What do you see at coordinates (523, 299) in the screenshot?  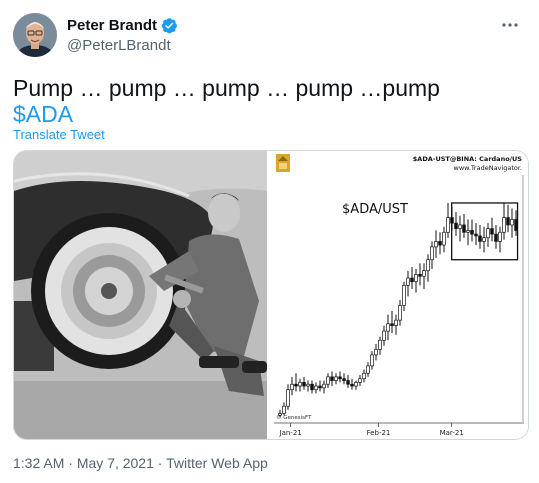 I see `right-axis` at bounding box center [523, 299].